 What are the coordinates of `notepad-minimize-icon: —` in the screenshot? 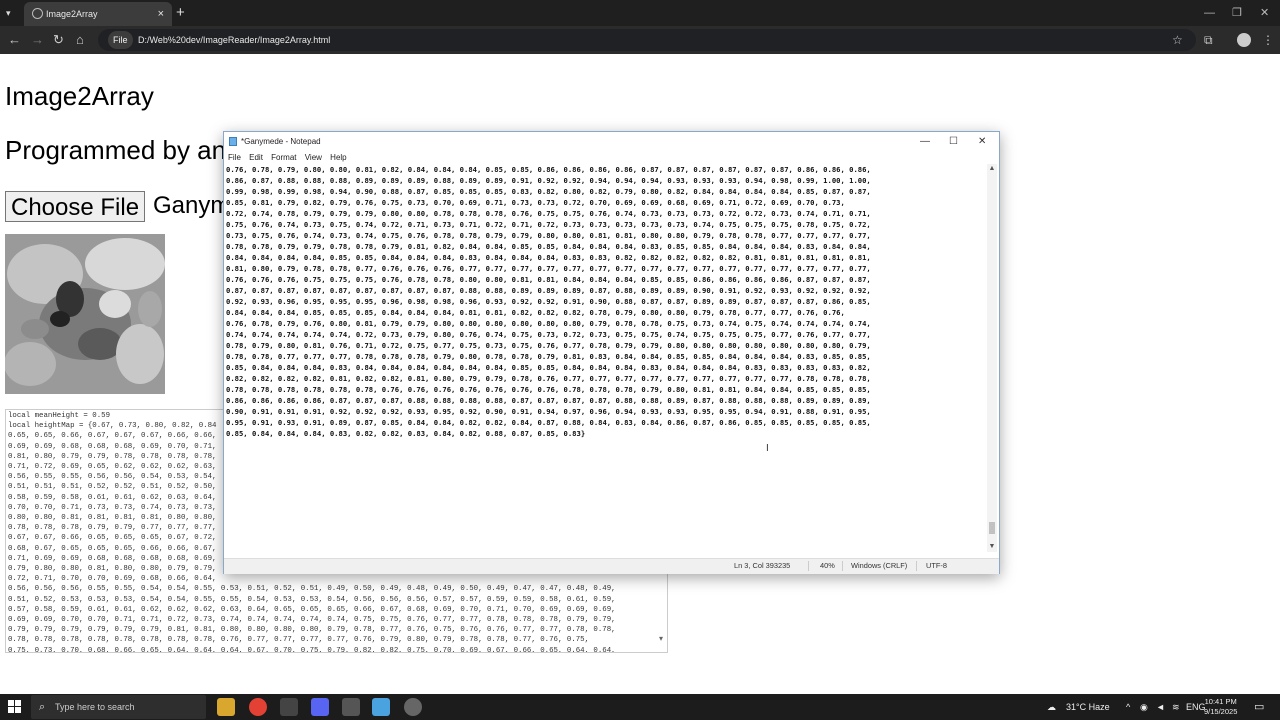 It's located at (925, 141).